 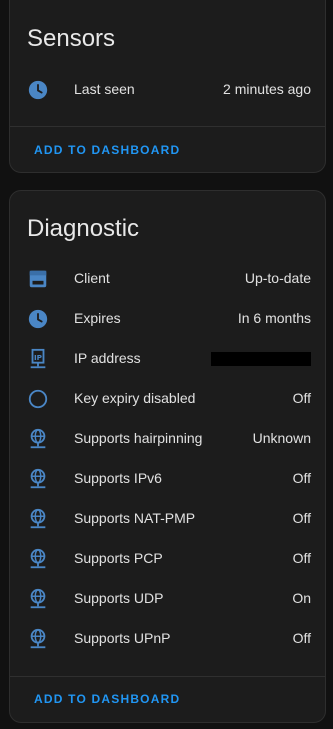 What do you see at coordinates (92, 278) in the screenshot?
I see `diagnostic-label: Client` at bounding box center [92, 278].